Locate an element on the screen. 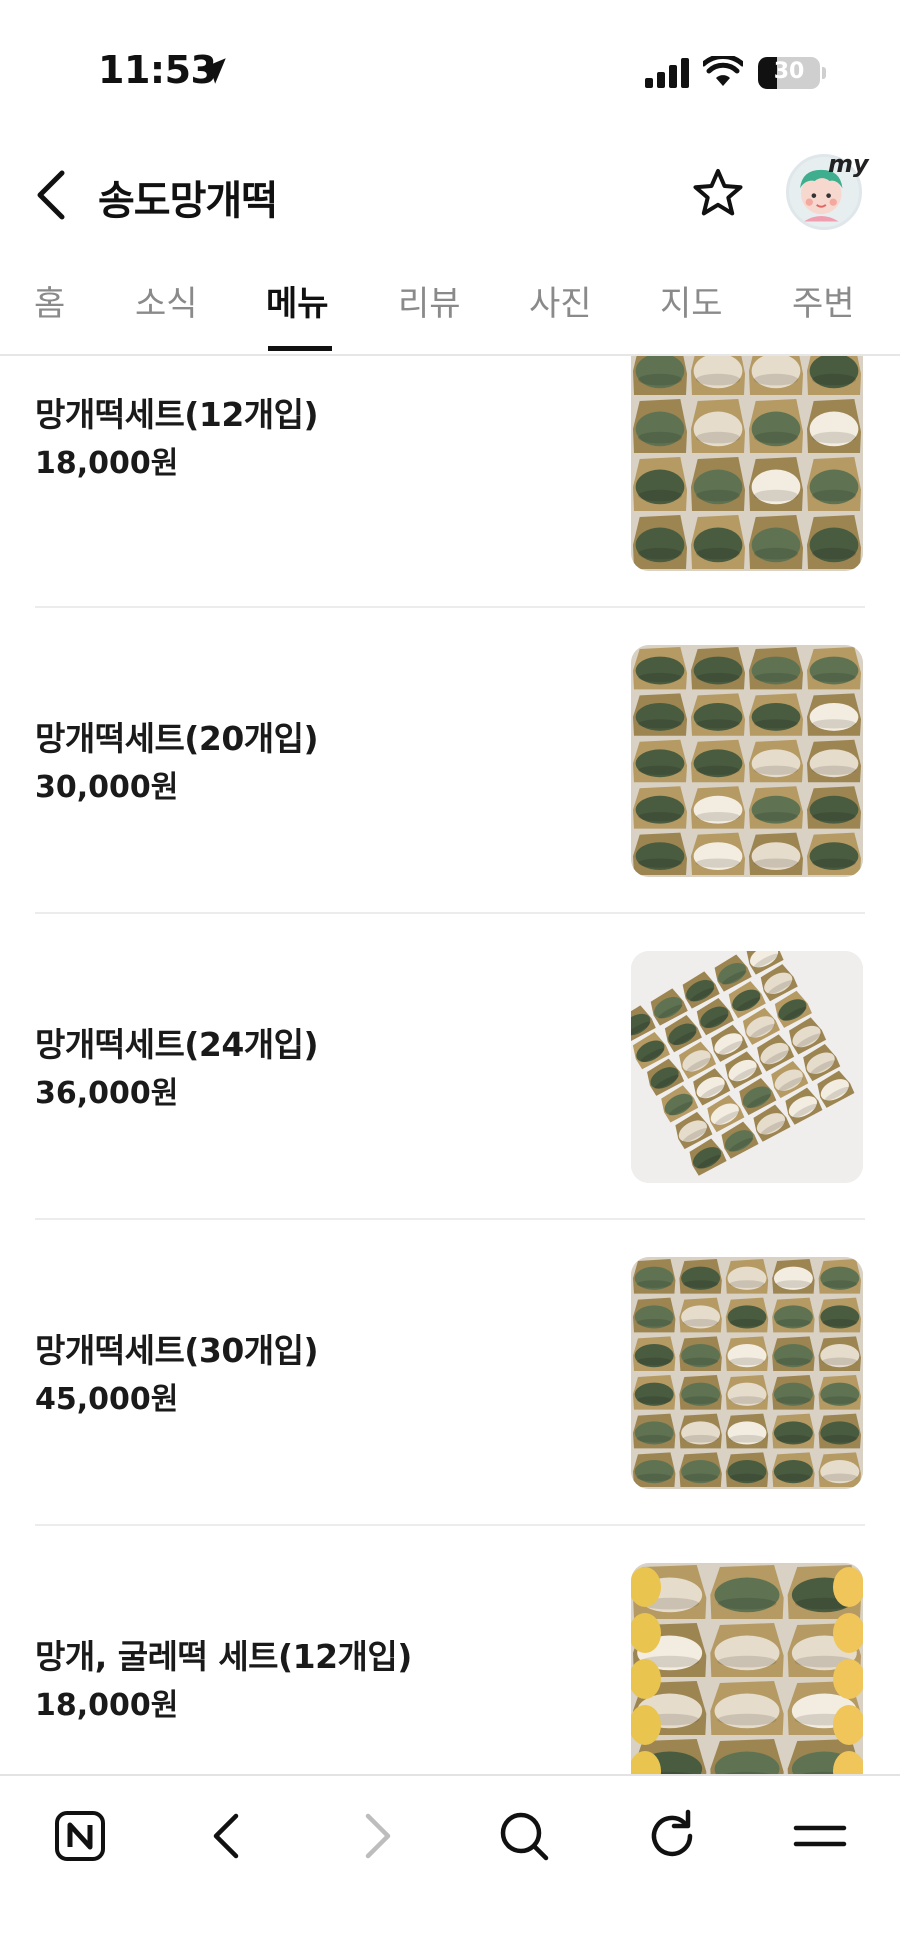  tab-photo: 사진 is located at coordinates (560, 300).